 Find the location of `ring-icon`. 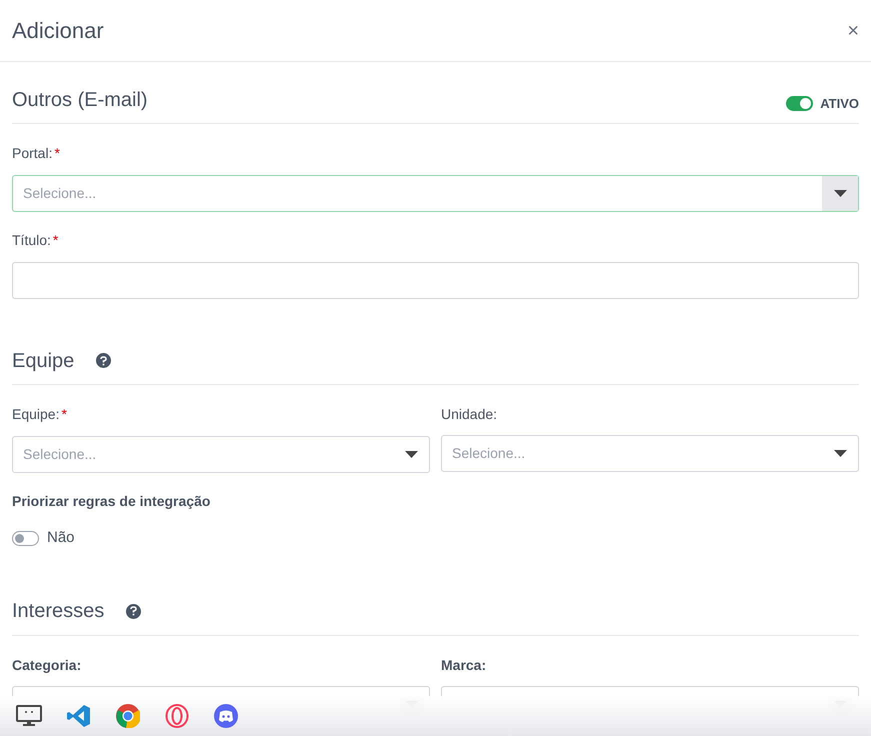

ring-icon is located at coordinates (177, 716).